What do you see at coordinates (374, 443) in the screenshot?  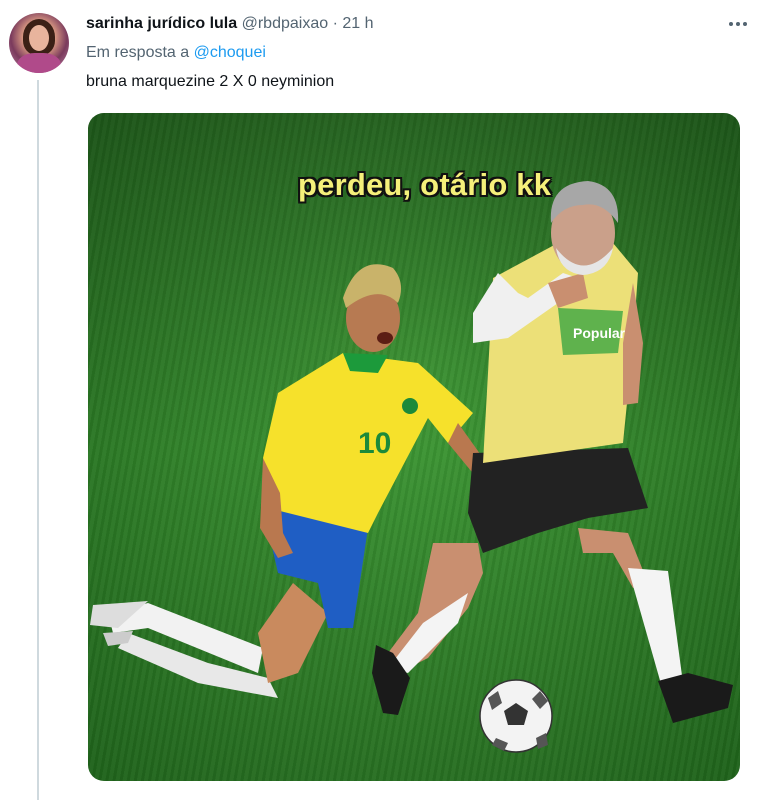 I see `jersey-number: 10` at bounding box center [374, 443].